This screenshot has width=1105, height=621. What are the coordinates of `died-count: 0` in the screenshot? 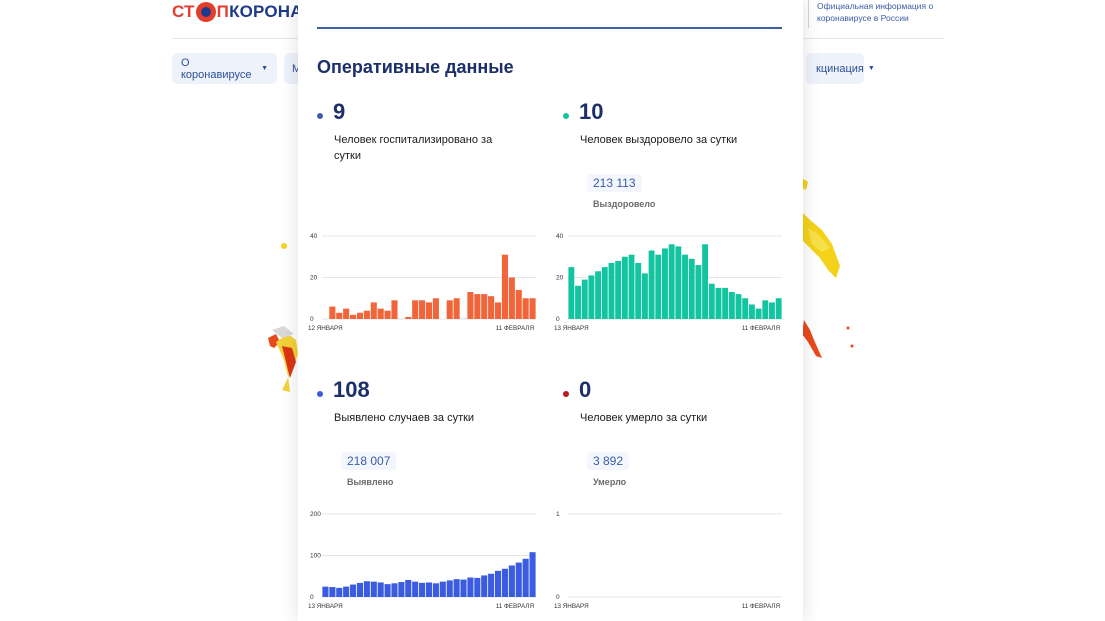 It's located at (585, 389).